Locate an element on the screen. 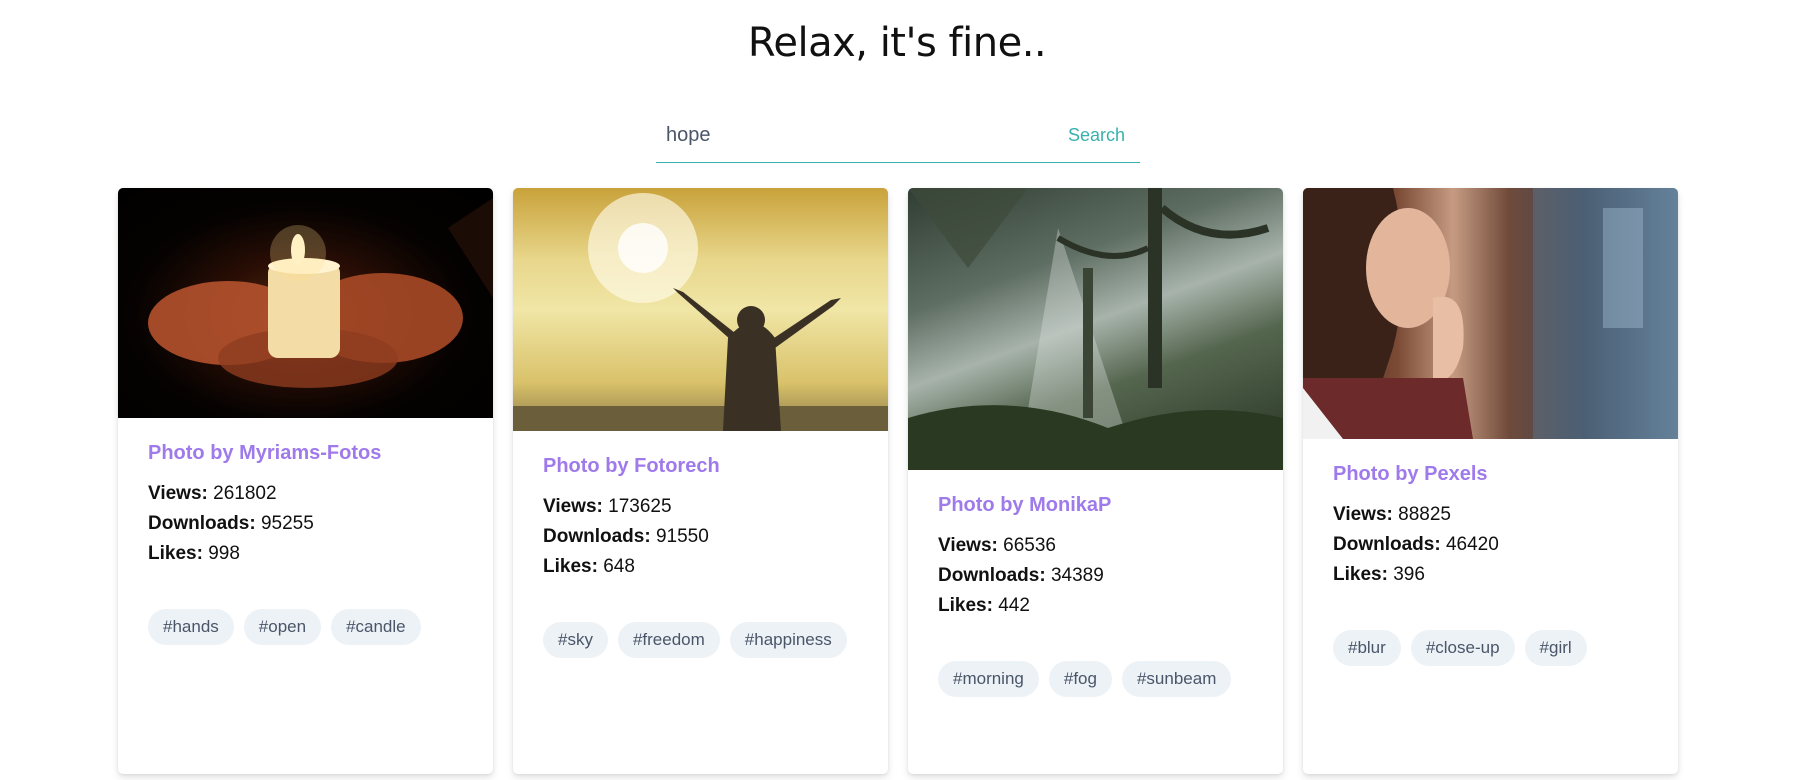  likes-stat: Likes: 998 is located at coordinates (305, 554).